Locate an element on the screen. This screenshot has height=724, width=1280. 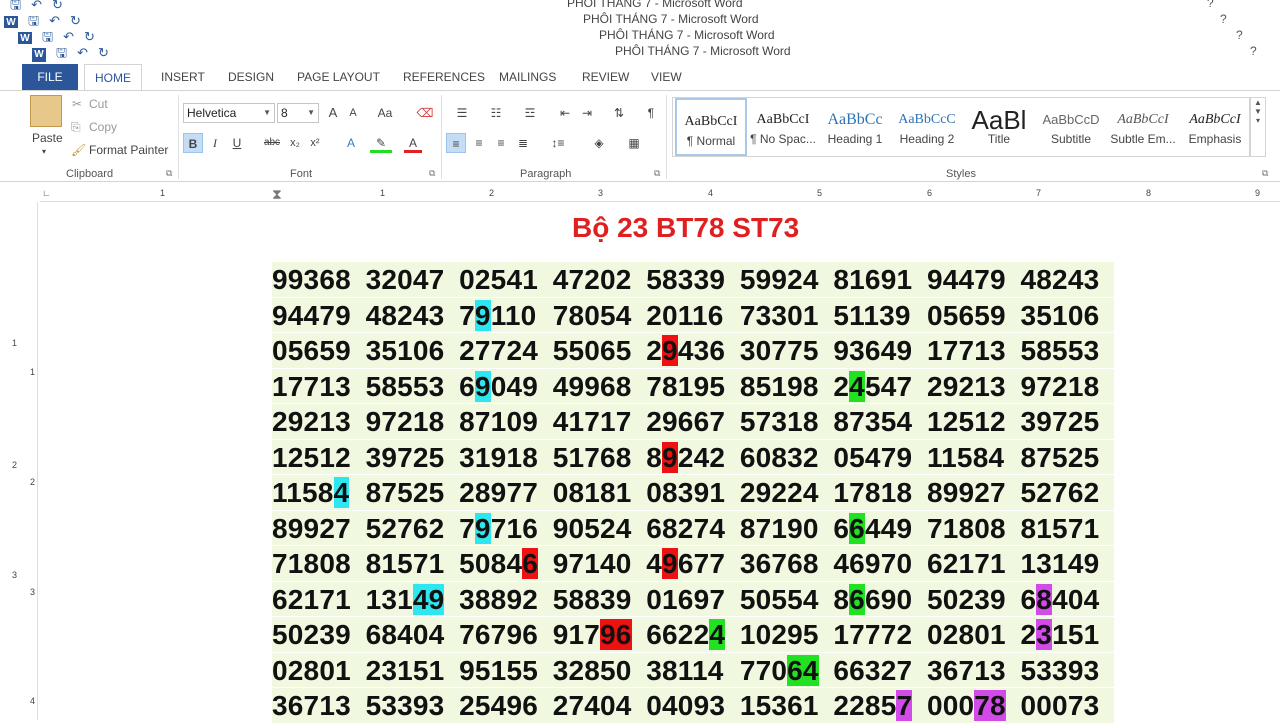
highlight-color-icon: ✎ is located at coordinates (381, 143).